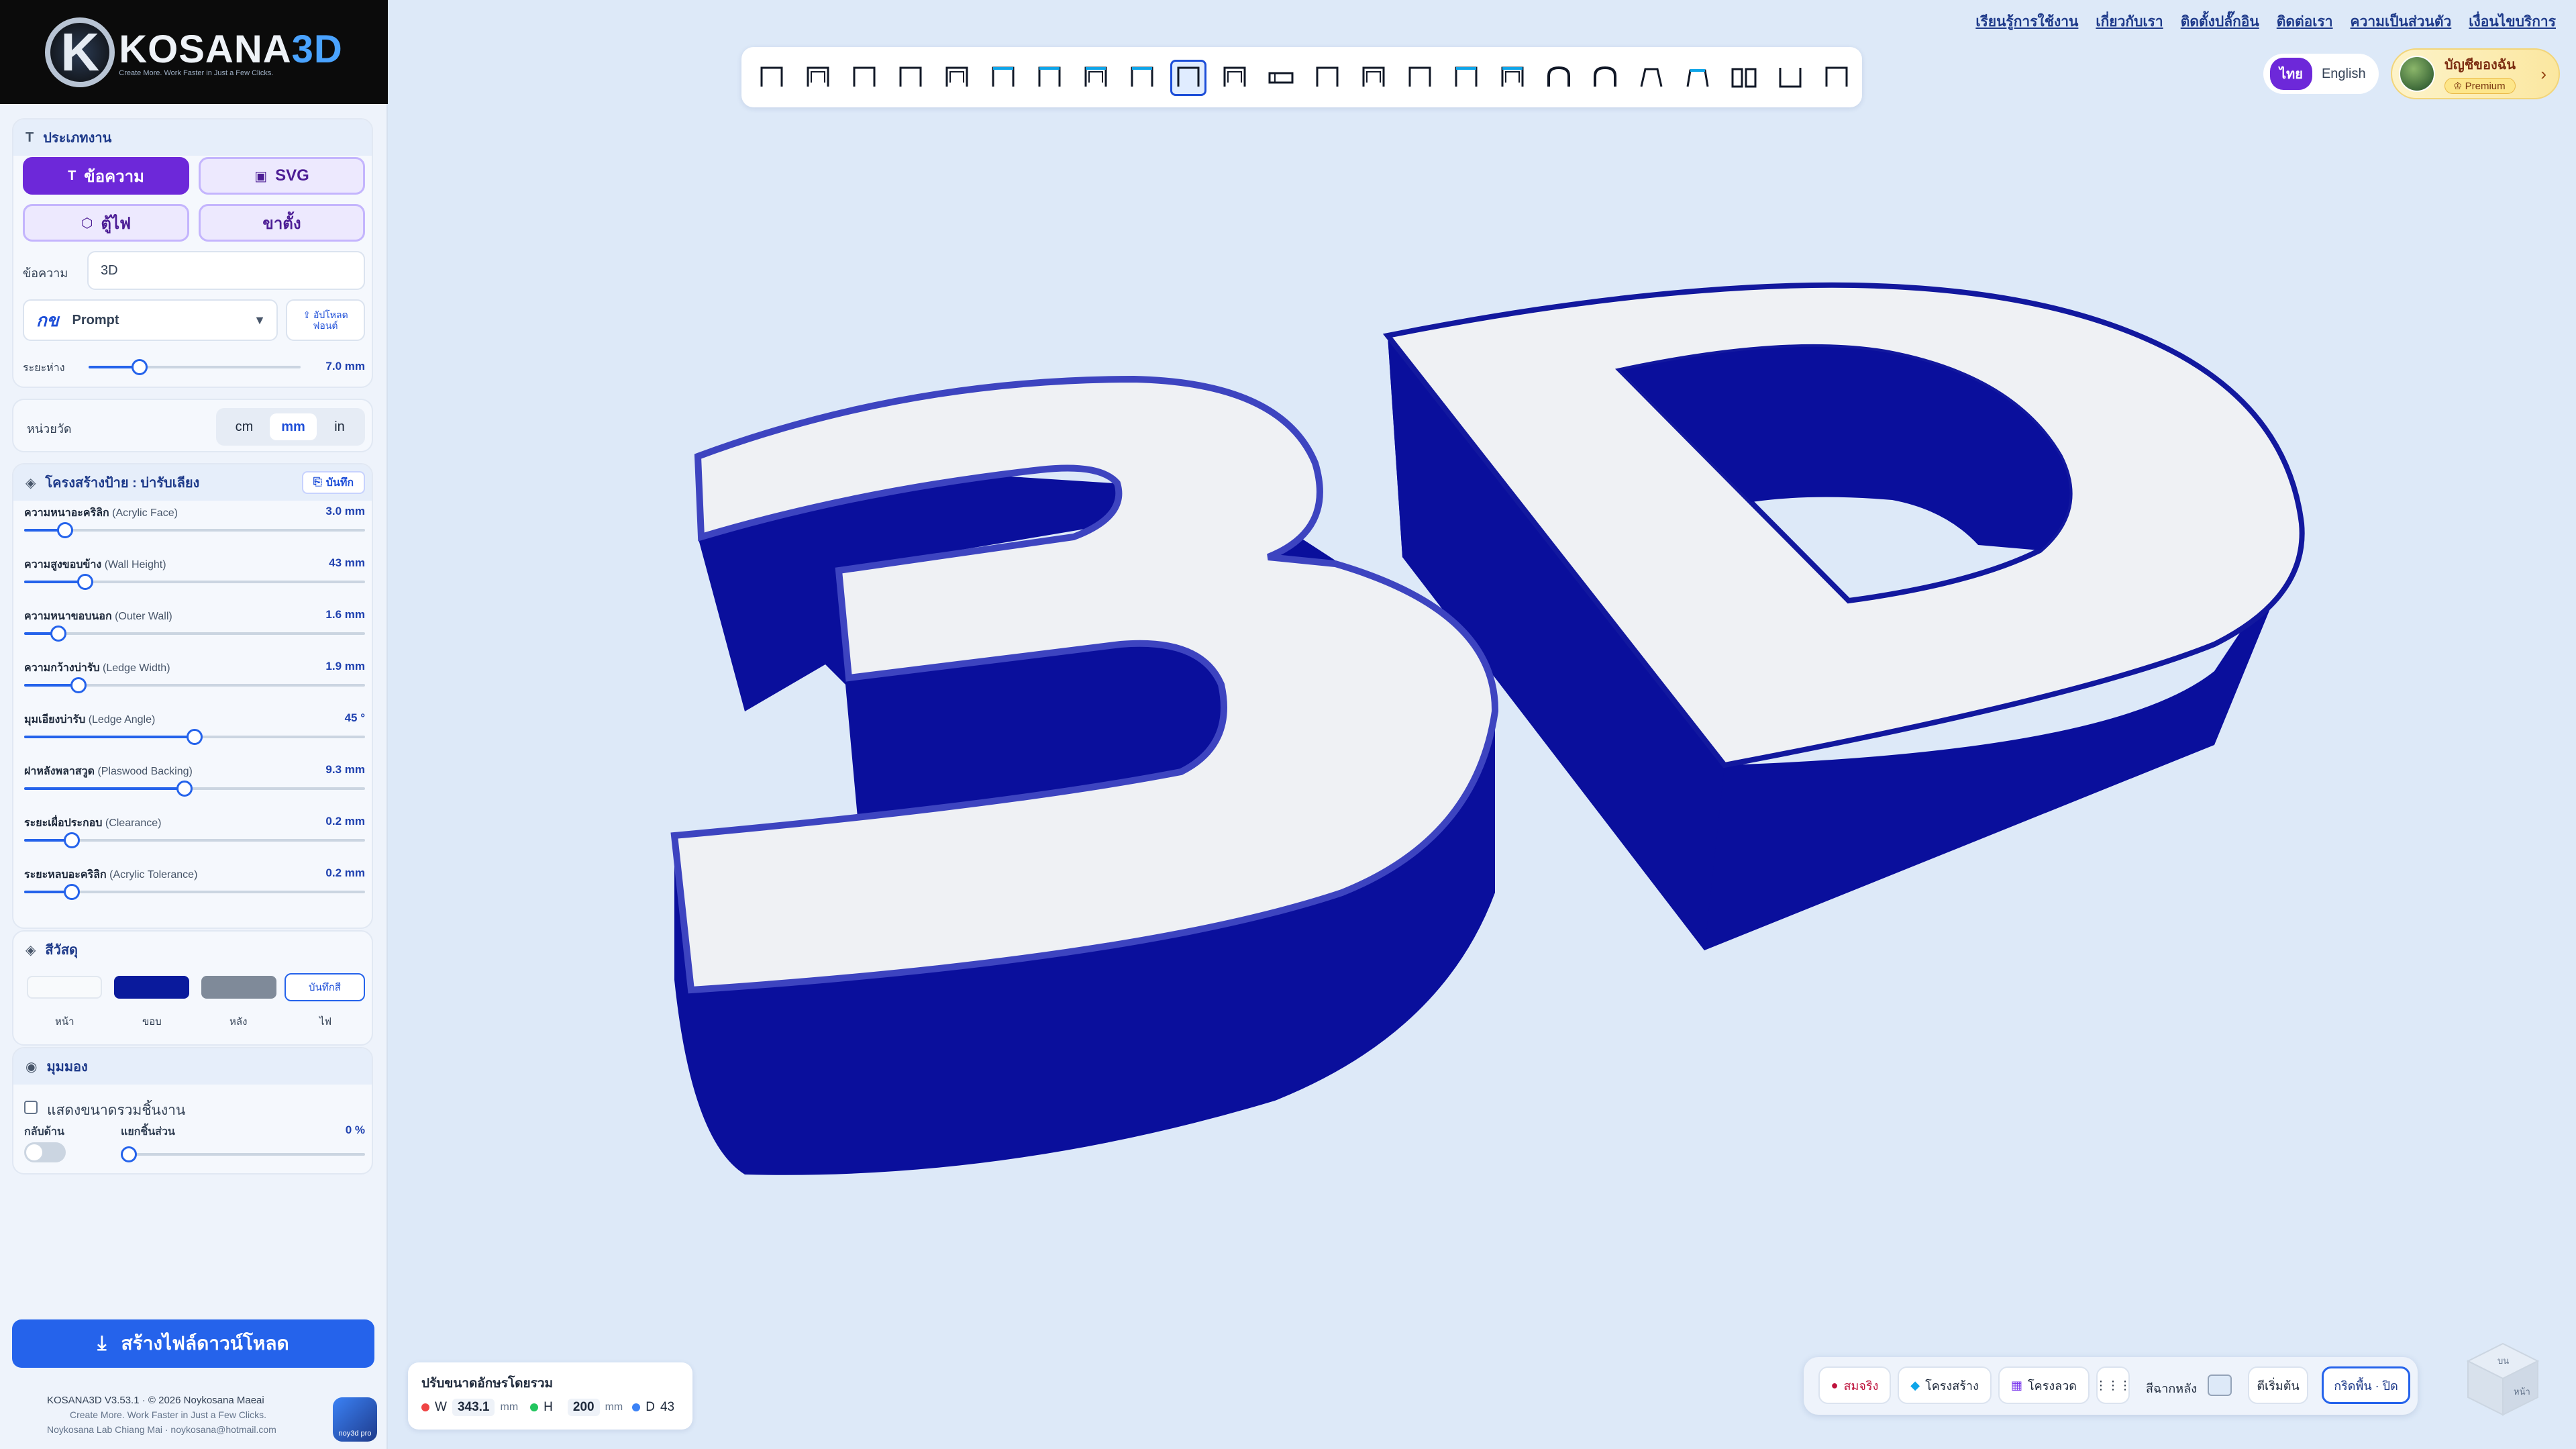  Describe the element at coordinates (1188, 78) in the screenshot. I see `structure-profile-10-button` at that location.